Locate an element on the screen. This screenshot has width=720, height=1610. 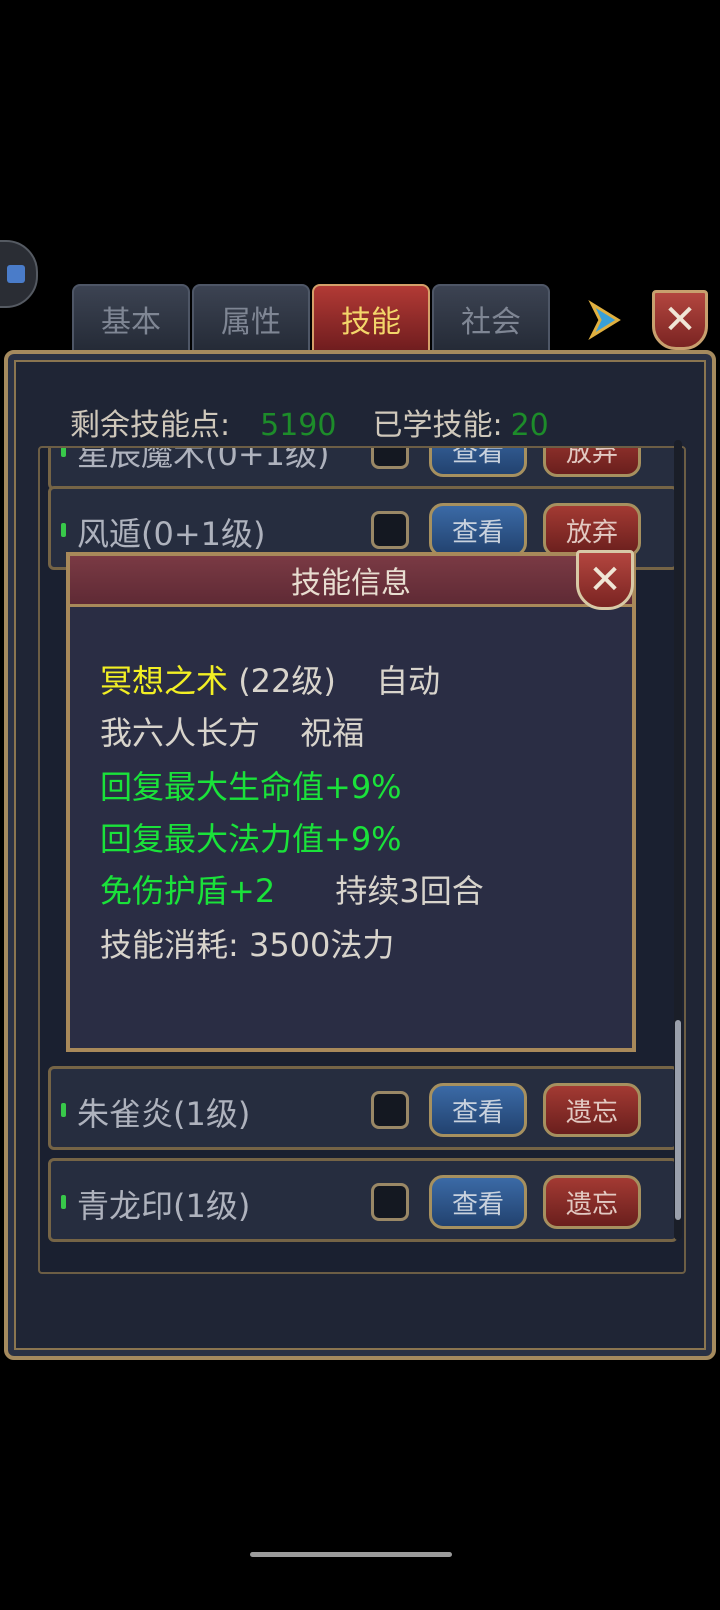
skill-info-duration: 持续3回合 is located at coordinates (409, 891).